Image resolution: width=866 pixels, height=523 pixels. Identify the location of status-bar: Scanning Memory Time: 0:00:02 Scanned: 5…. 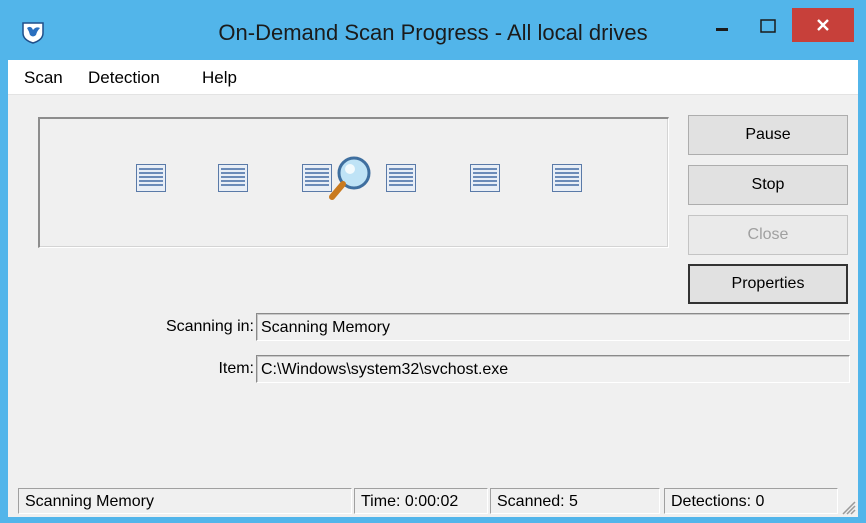
(433, 500).